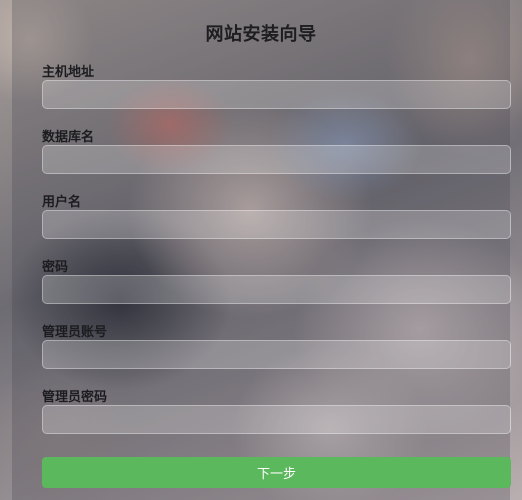  What do you see at coordinates (62, 202) in the screenshot?
I see `username-label: 用户名` at bounding box center [62, 202].